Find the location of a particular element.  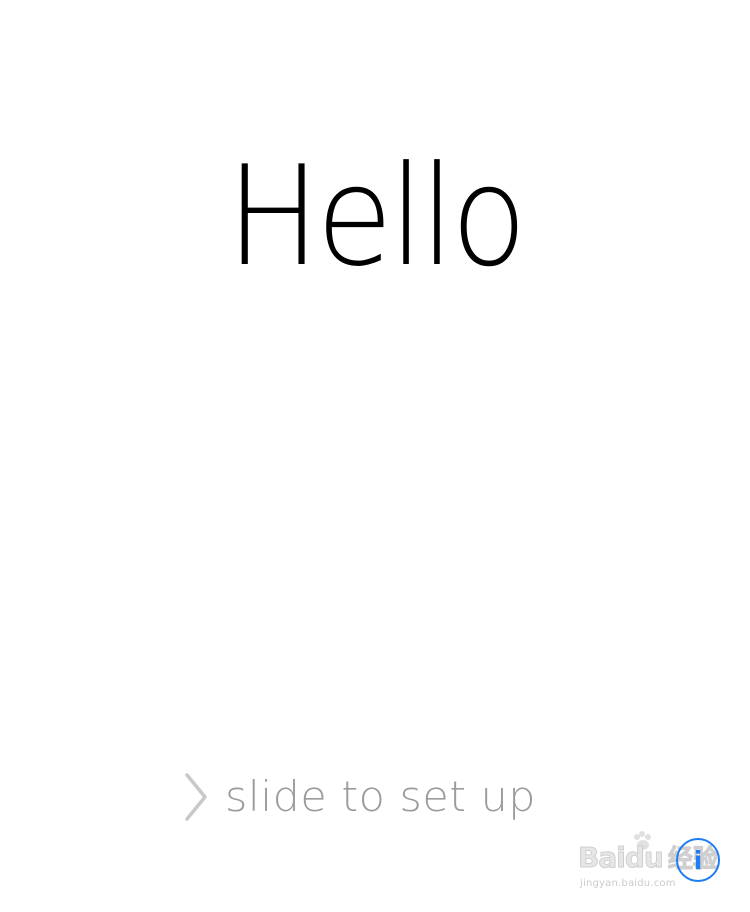

watermark-brand-suffix: du is located at coordinates (644, 857).